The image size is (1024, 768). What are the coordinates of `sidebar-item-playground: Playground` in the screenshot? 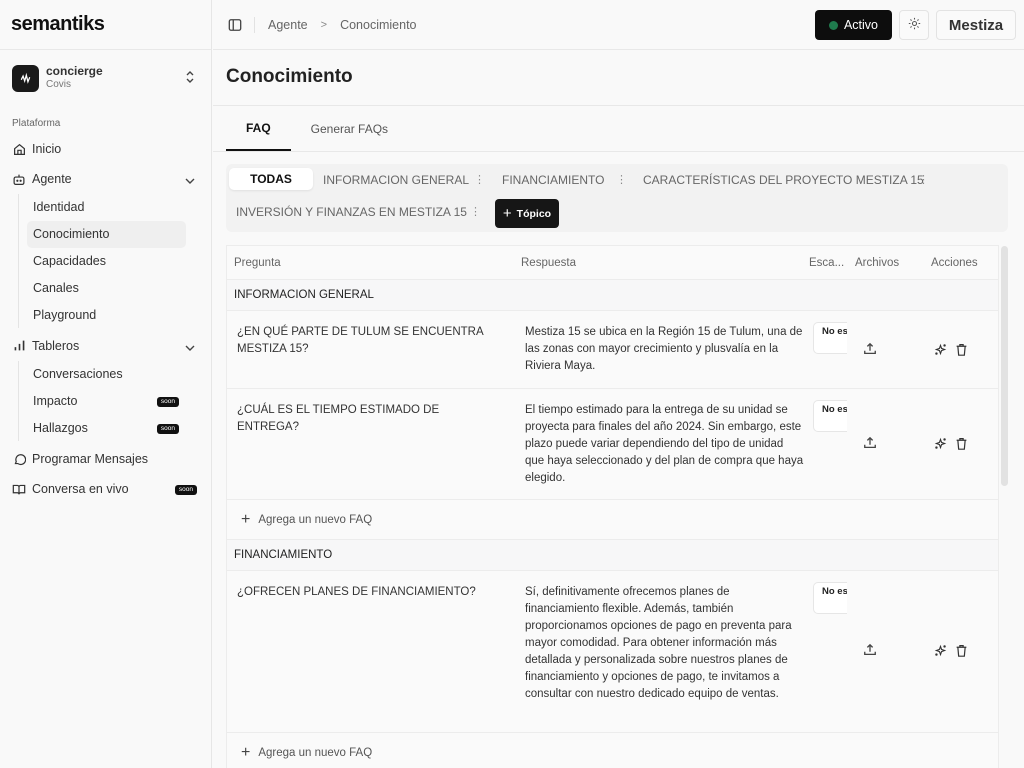 It's located at (106, 314).